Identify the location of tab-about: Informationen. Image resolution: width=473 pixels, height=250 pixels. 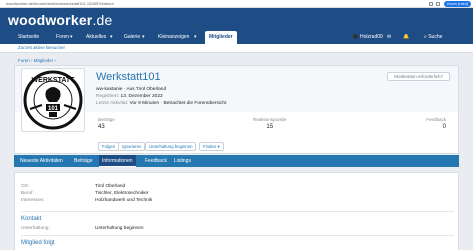
(117, 161).